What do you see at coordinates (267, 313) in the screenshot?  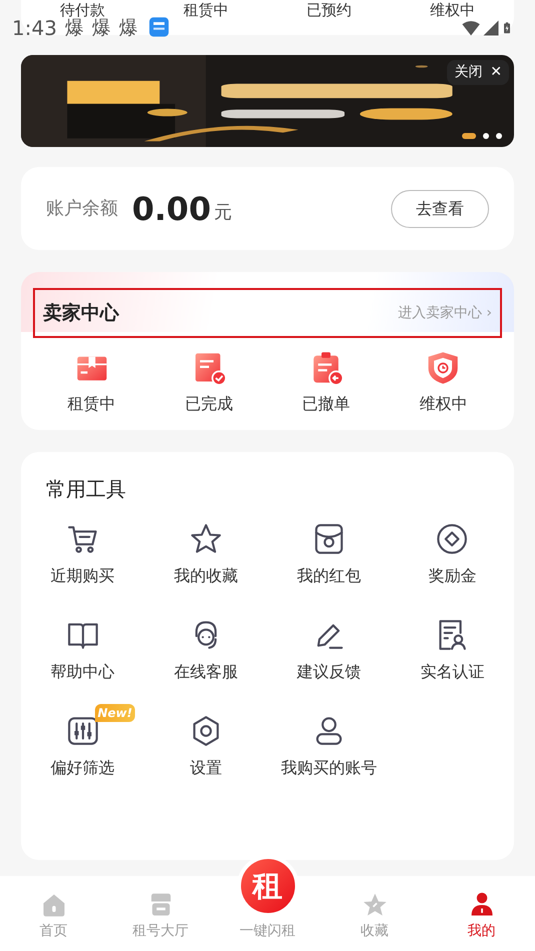 I see `seller-header: 卖家中心 进入卖家中心 ›` at bounding box center [267, 313].